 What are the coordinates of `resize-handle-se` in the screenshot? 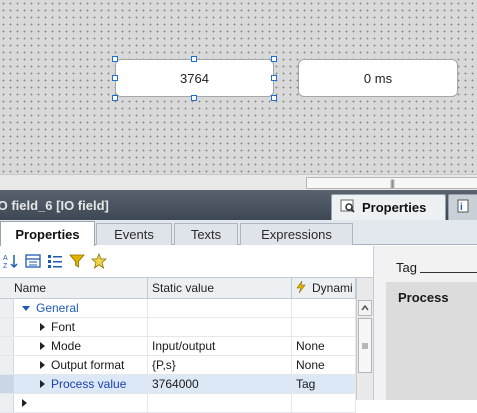 It's located at (274, 98).